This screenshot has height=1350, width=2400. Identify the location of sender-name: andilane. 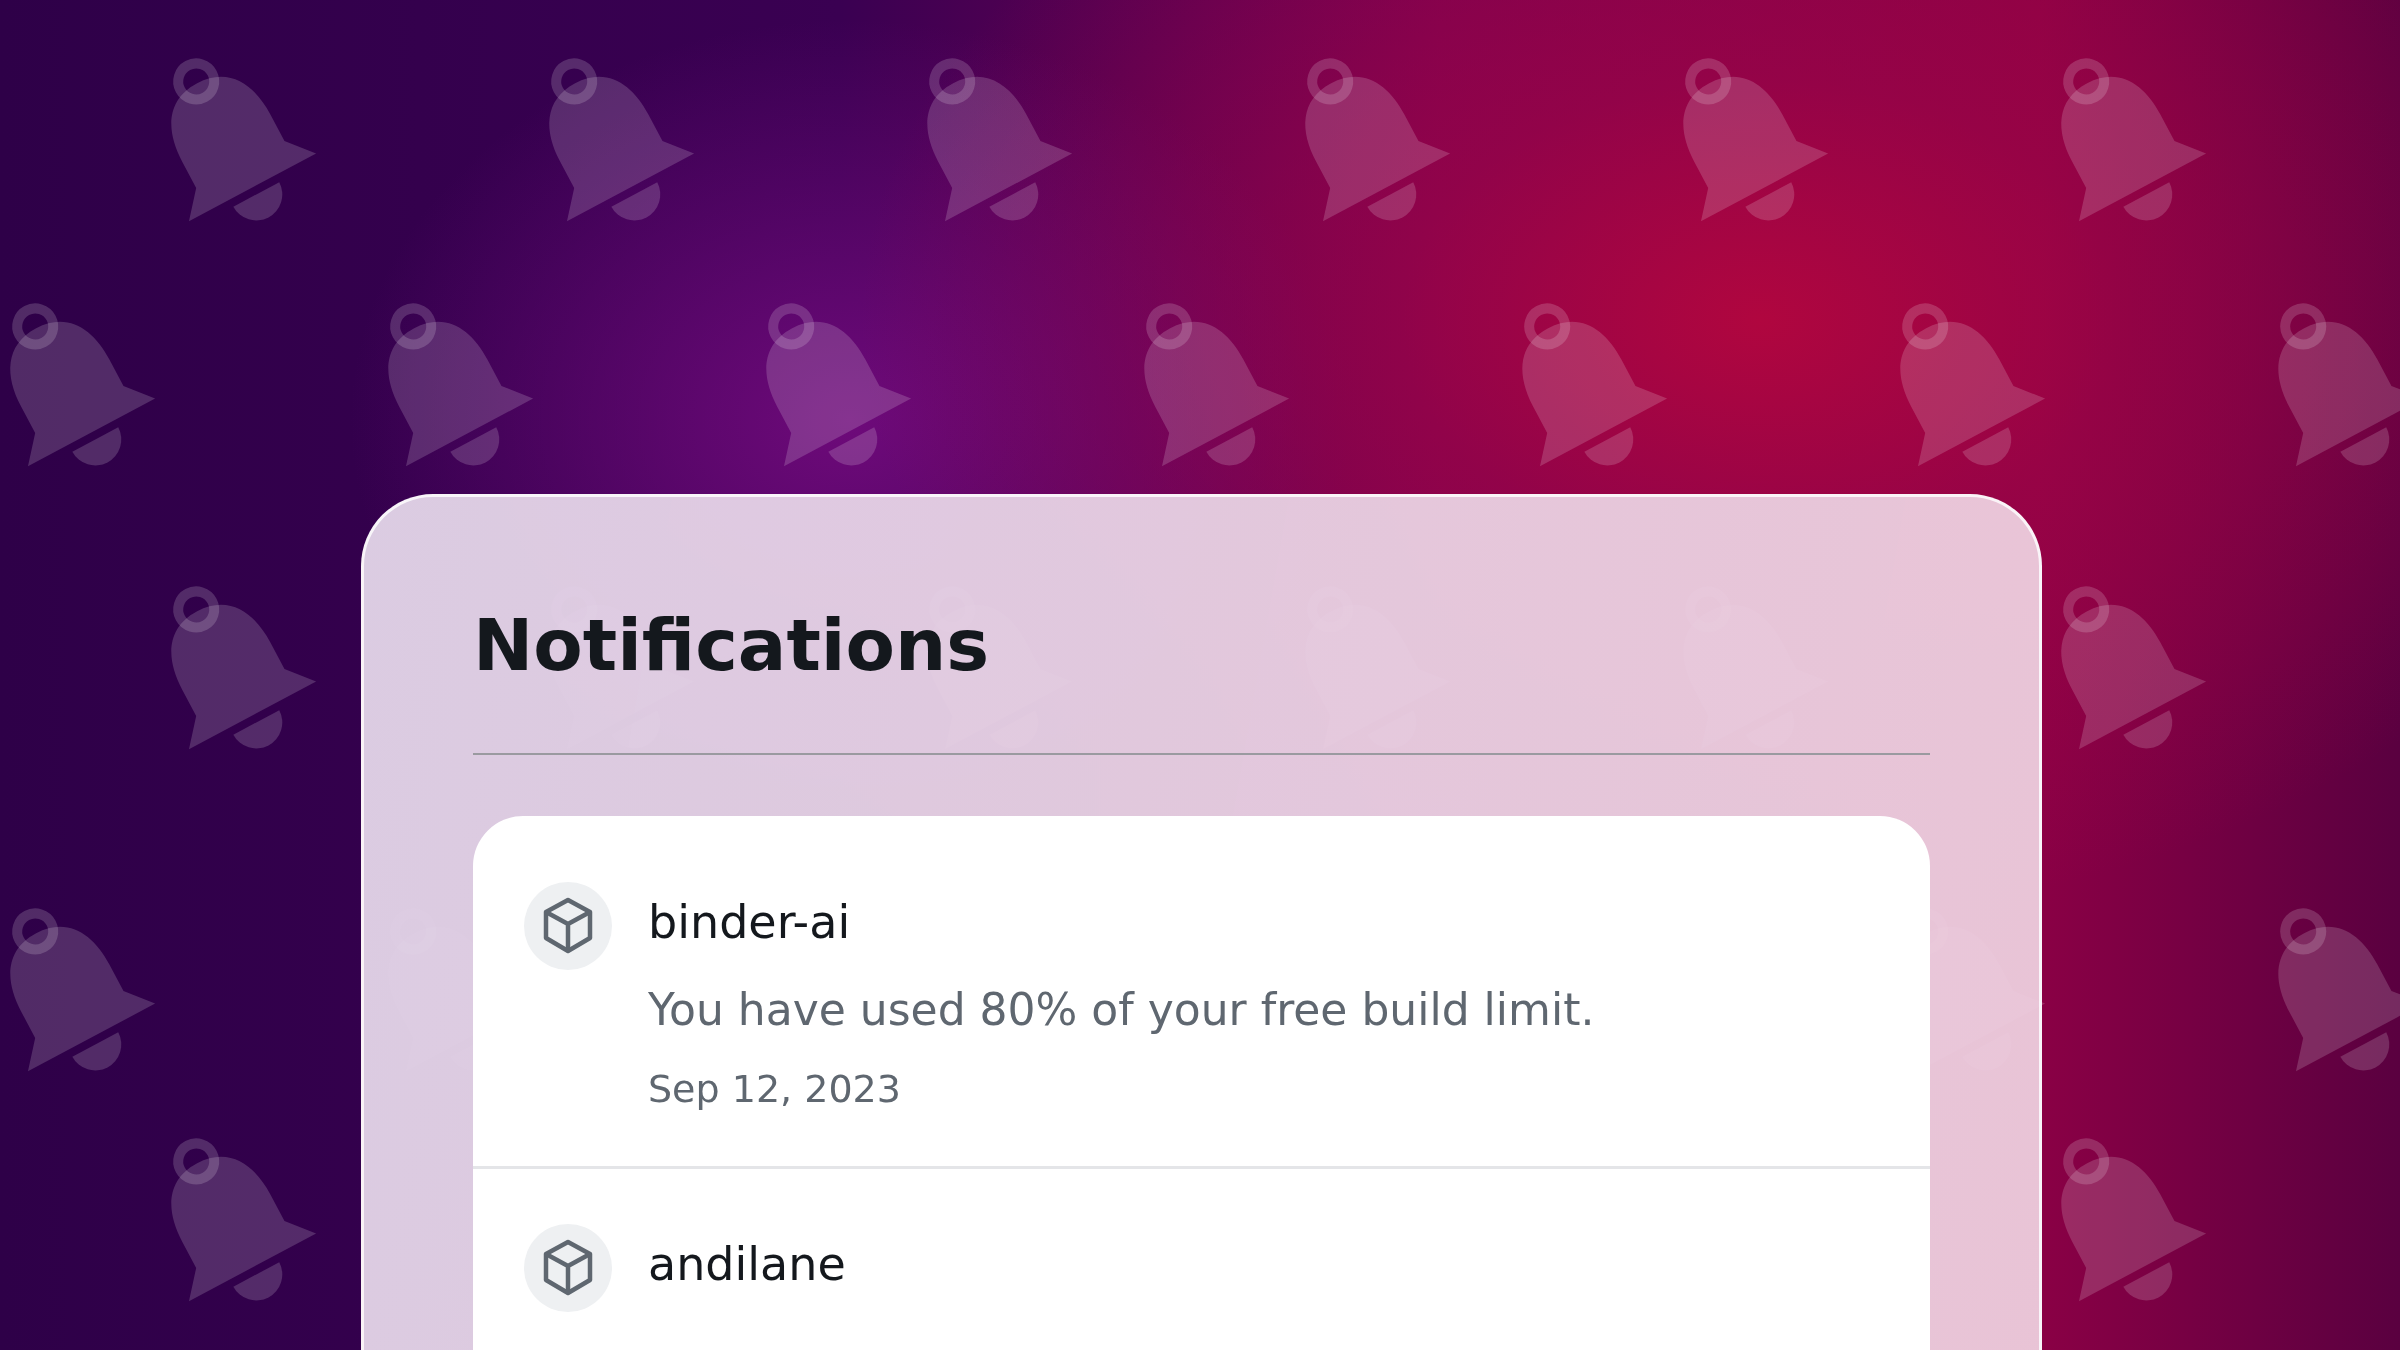
(747, 1264).